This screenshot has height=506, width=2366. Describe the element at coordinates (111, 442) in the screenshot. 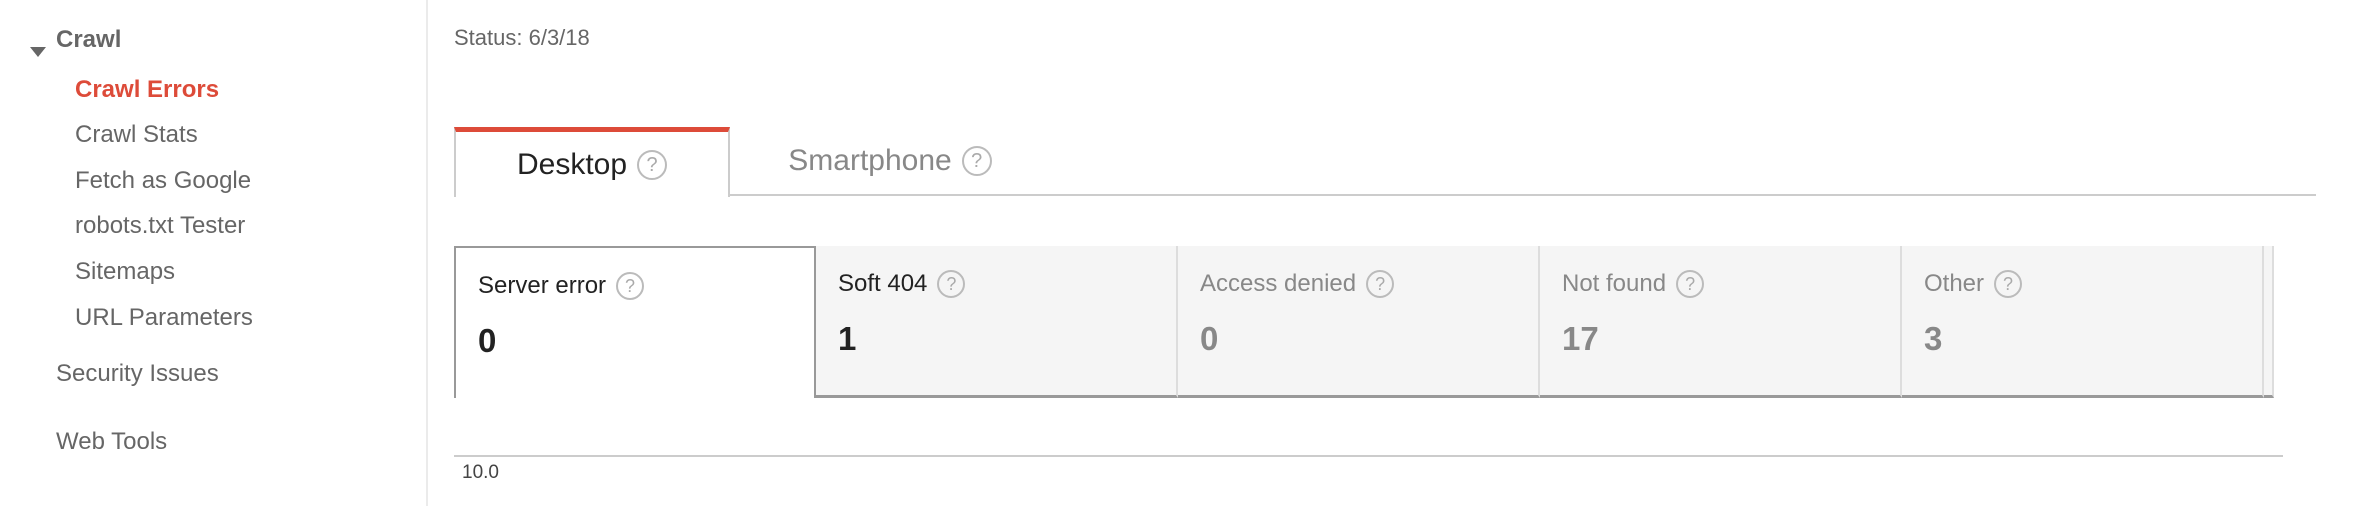

I see `sidebar-item-web-tools: Web Tools` at that location.